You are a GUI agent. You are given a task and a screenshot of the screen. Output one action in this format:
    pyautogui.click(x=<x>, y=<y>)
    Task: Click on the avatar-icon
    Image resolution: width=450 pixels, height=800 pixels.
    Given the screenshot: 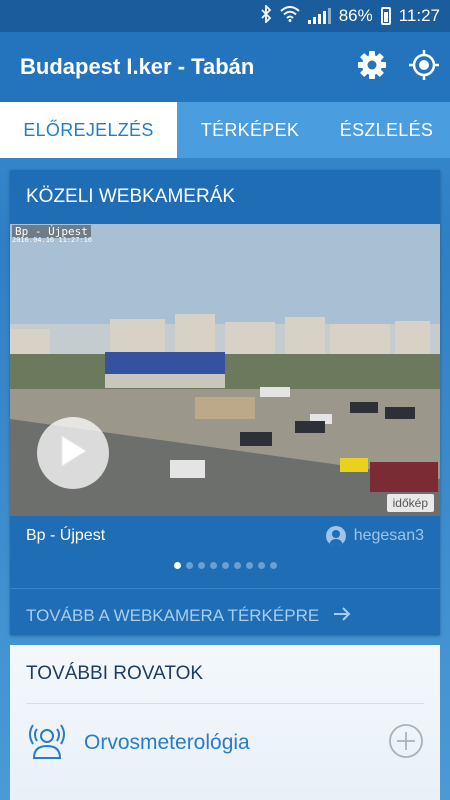 What is the action you would take?
    pyautogui.click(x=335, y=536)
    